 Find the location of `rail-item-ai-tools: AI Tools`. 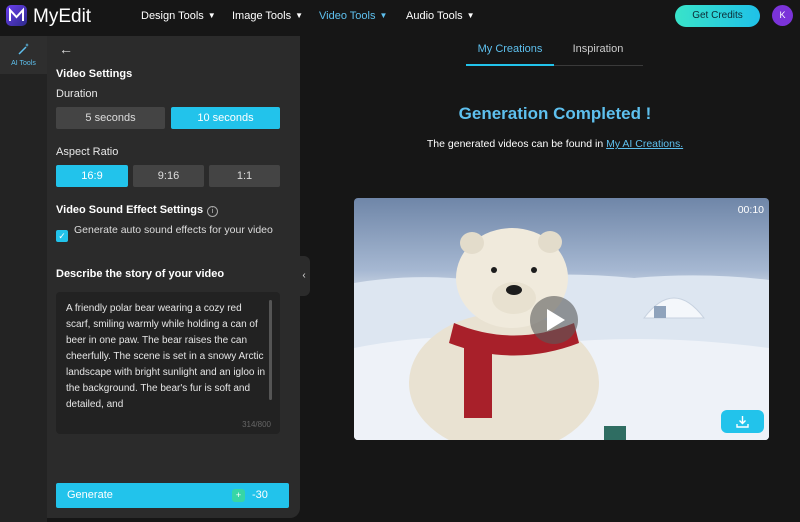

rail-item-ai-tools: AI Tools is located at coordinates (23, 55).